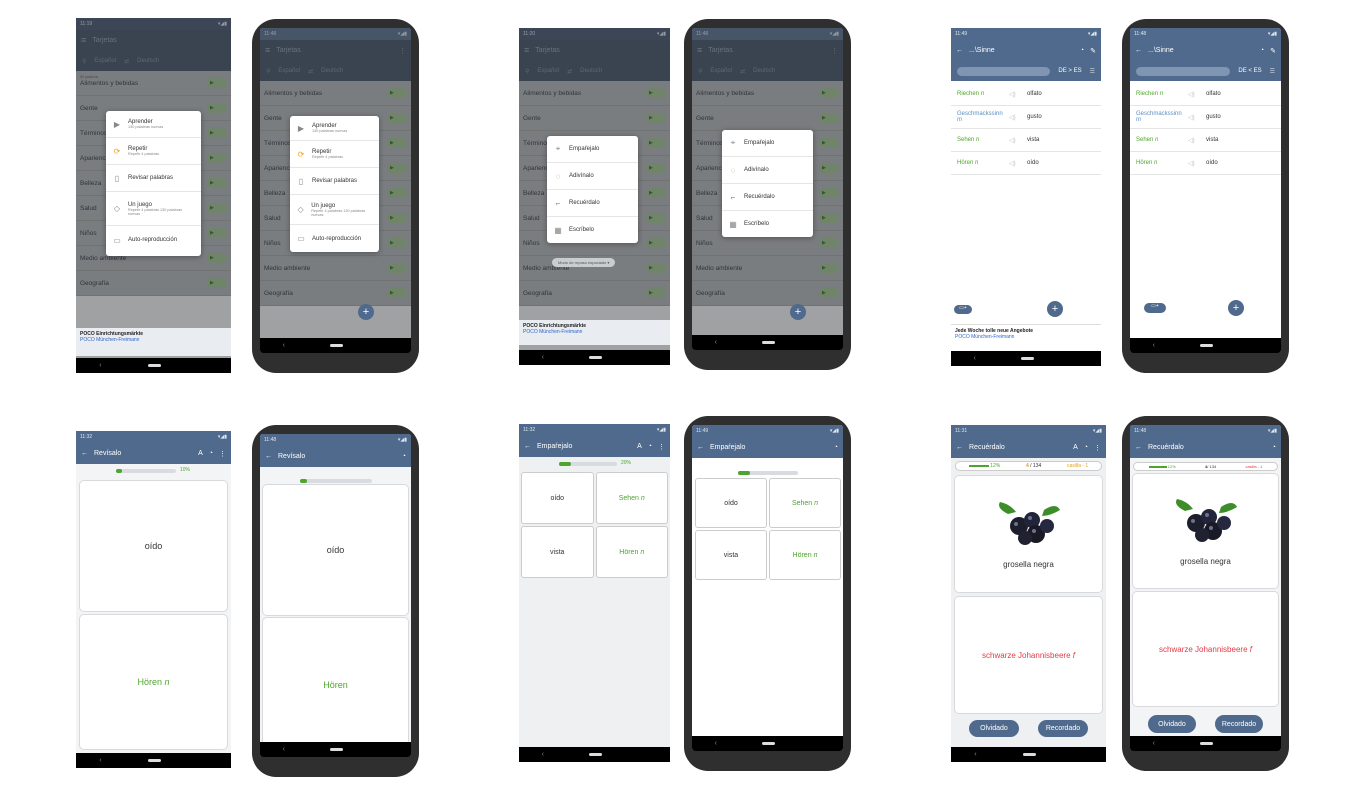 The height and width of the screenshot is (793, 1358). What do you see at coordinates (1249, 71) in the screenshot?
I see `direction-toggle: DE < ES` at bounding box center [1249, 71].